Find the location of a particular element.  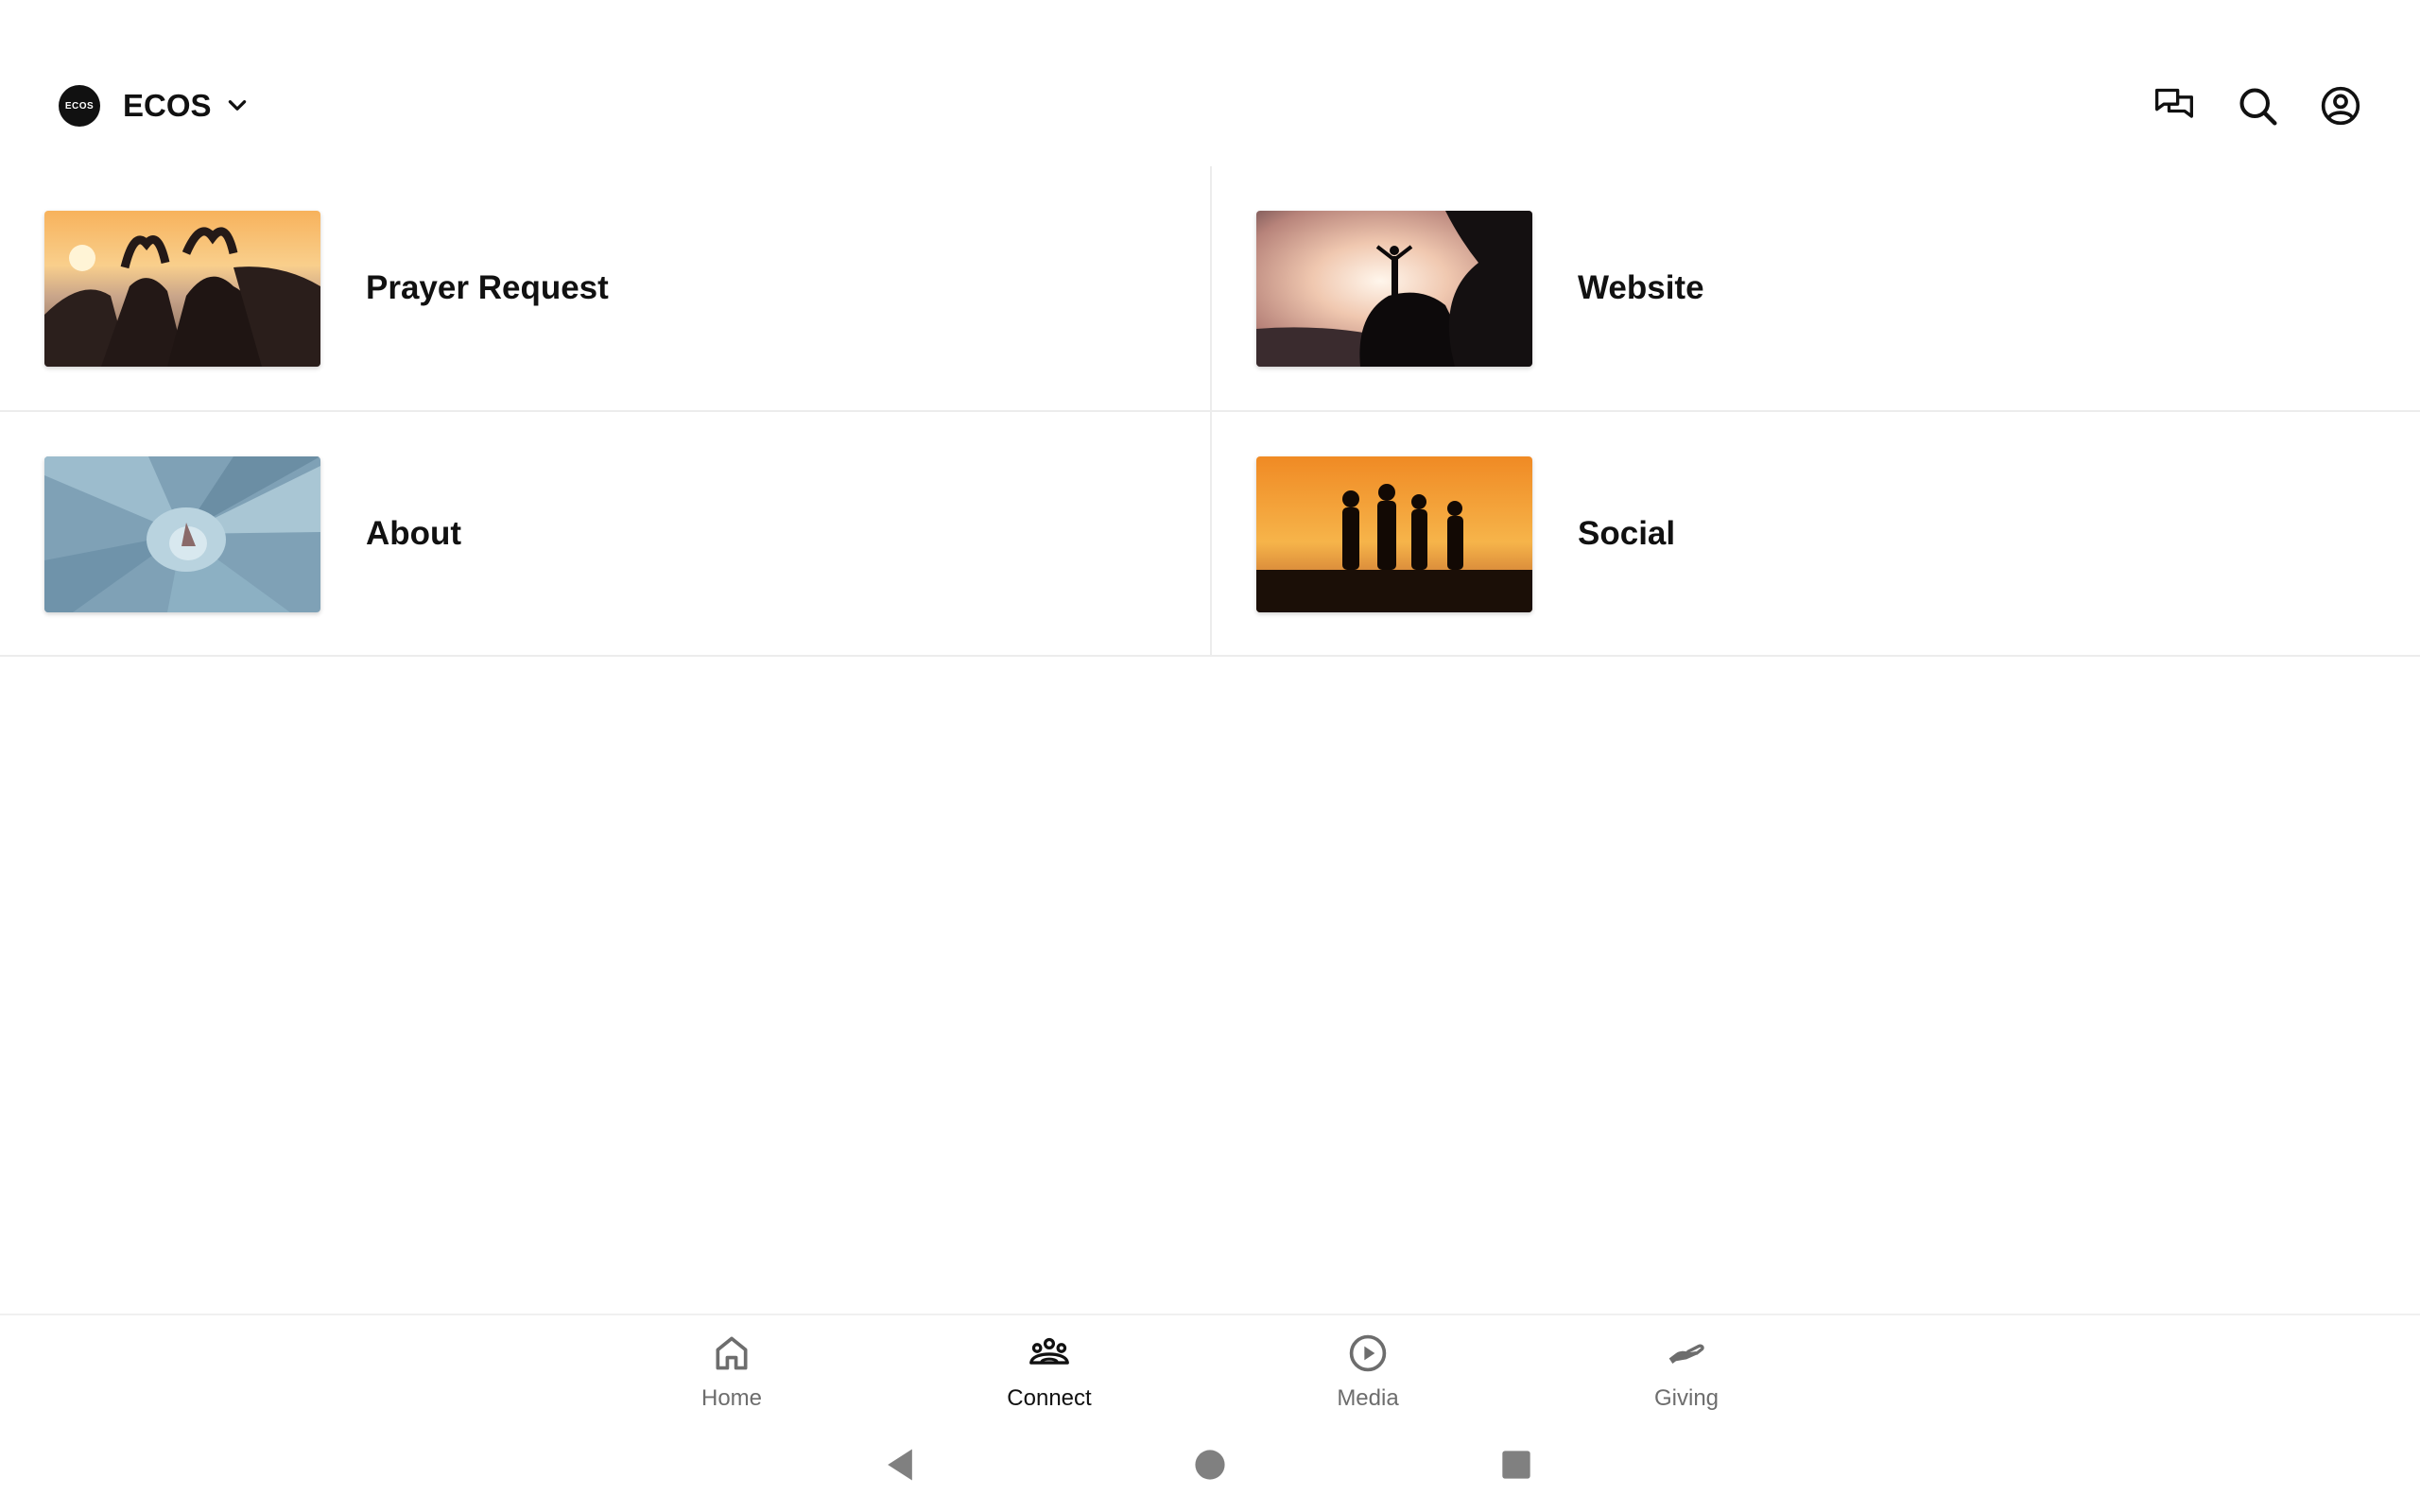

app-header: ECOS ECOS is located at coordinates (1210, 83).